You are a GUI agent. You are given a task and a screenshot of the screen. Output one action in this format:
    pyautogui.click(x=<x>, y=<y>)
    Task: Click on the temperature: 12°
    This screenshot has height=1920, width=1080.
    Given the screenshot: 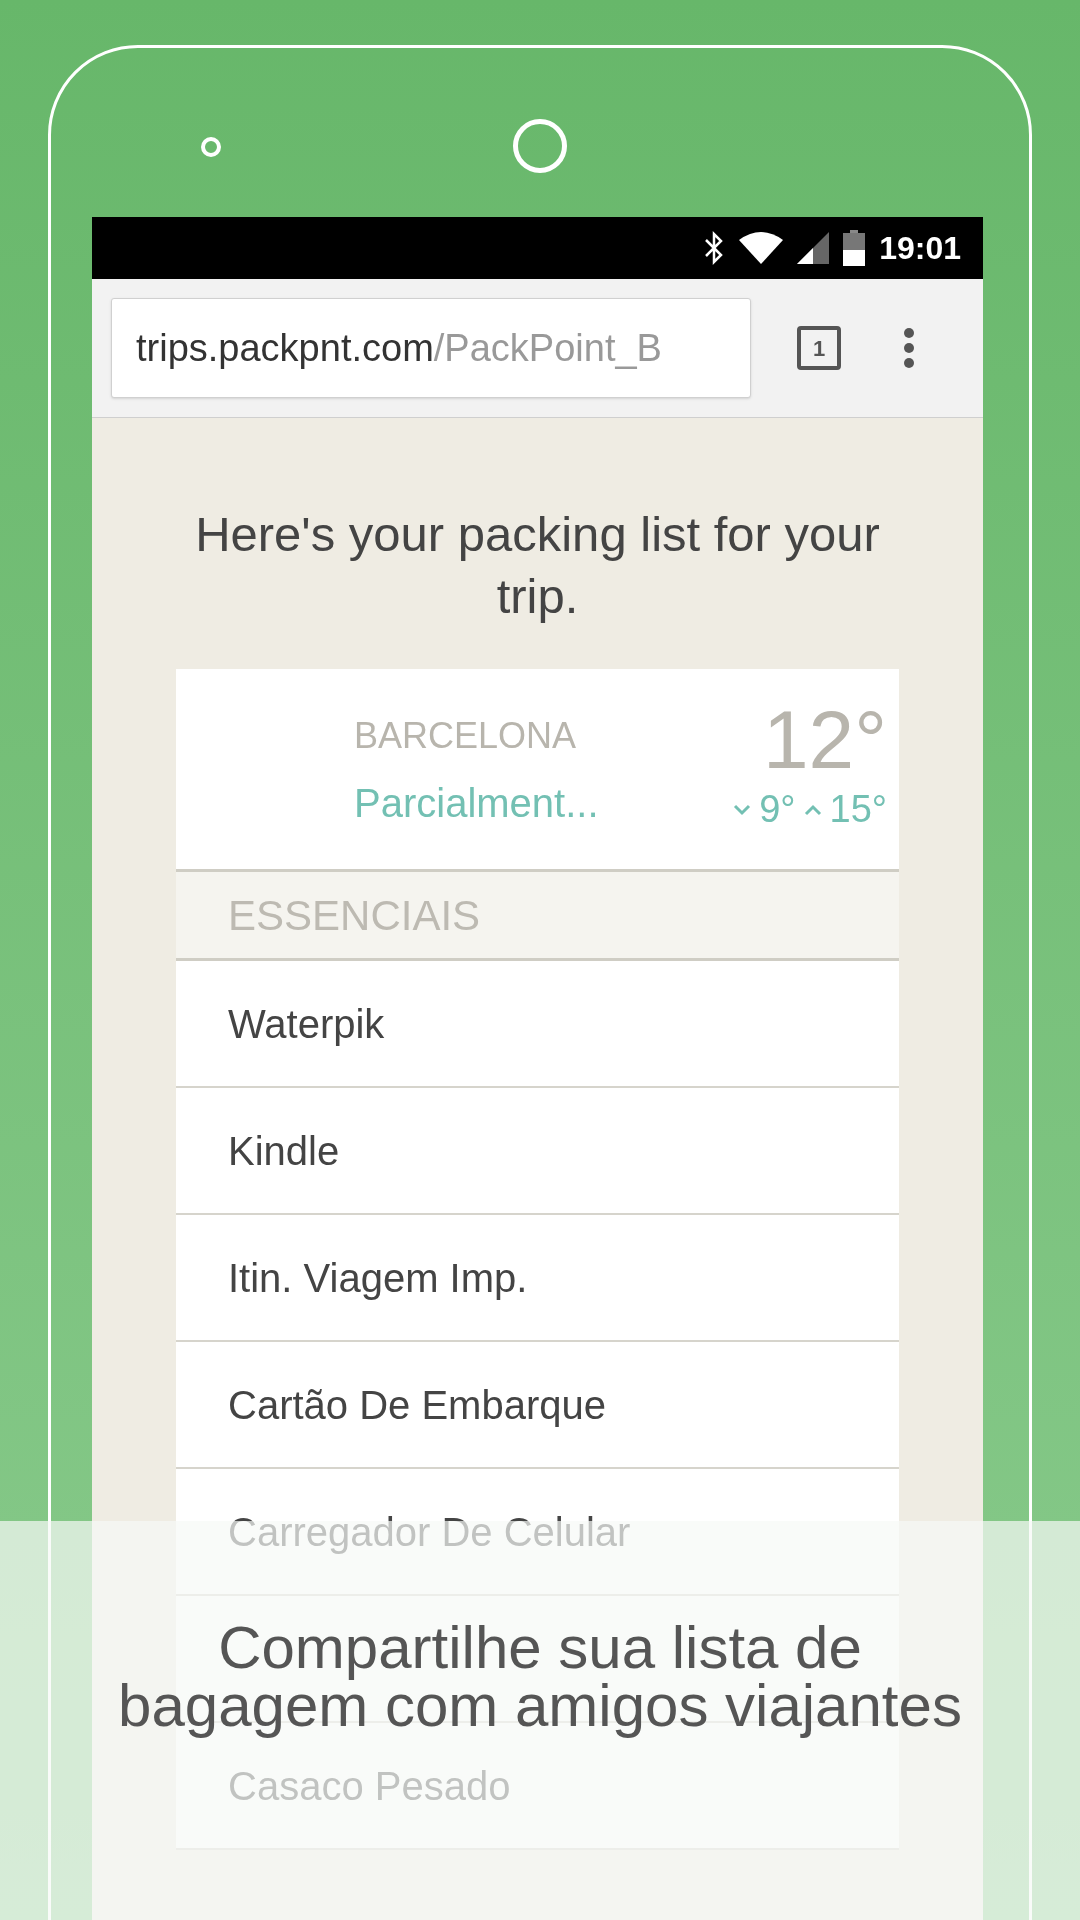 What is the action you would take?
    pyautogui.click(x=825, y=740)
    